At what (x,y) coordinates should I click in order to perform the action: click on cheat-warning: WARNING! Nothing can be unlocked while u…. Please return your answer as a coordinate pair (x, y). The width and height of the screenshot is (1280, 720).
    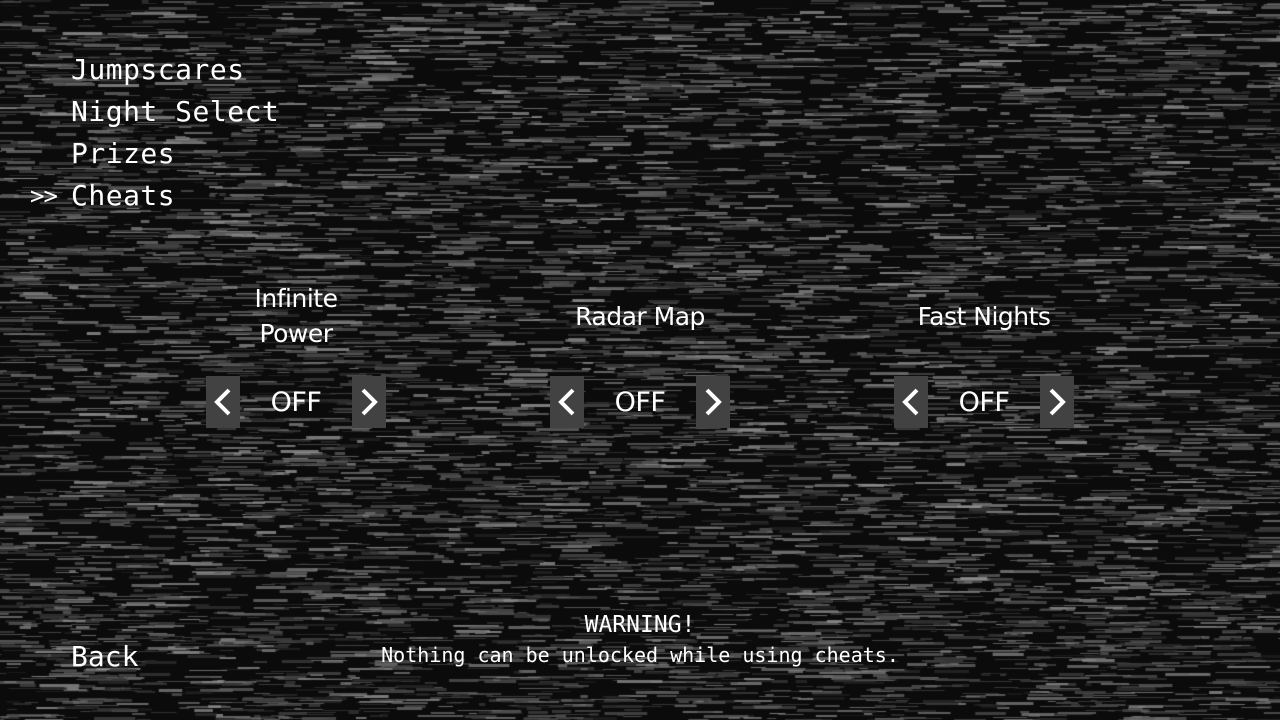
    Looking at the image, I should click on (640, 640).